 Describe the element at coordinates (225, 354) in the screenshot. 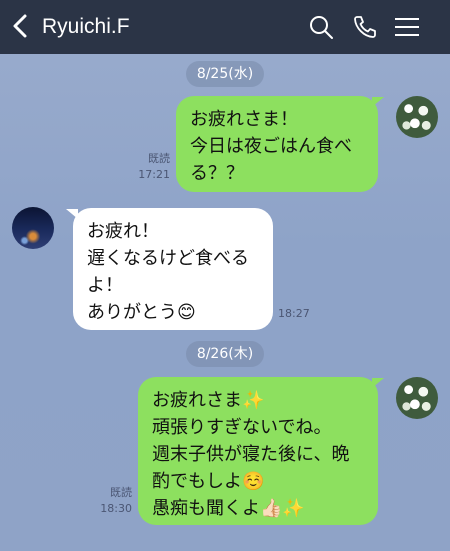

I see `date-separator: 8/26(木)` at that location.